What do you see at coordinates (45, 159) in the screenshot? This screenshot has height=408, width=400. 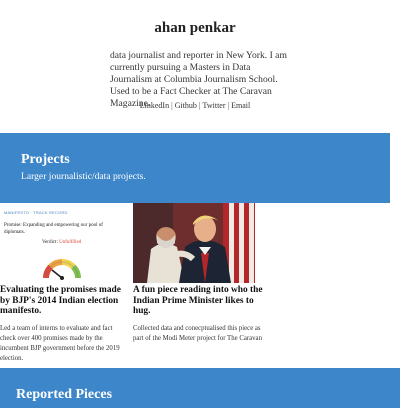 I see `projects-title: Projects` at bounding box center [45, 159].